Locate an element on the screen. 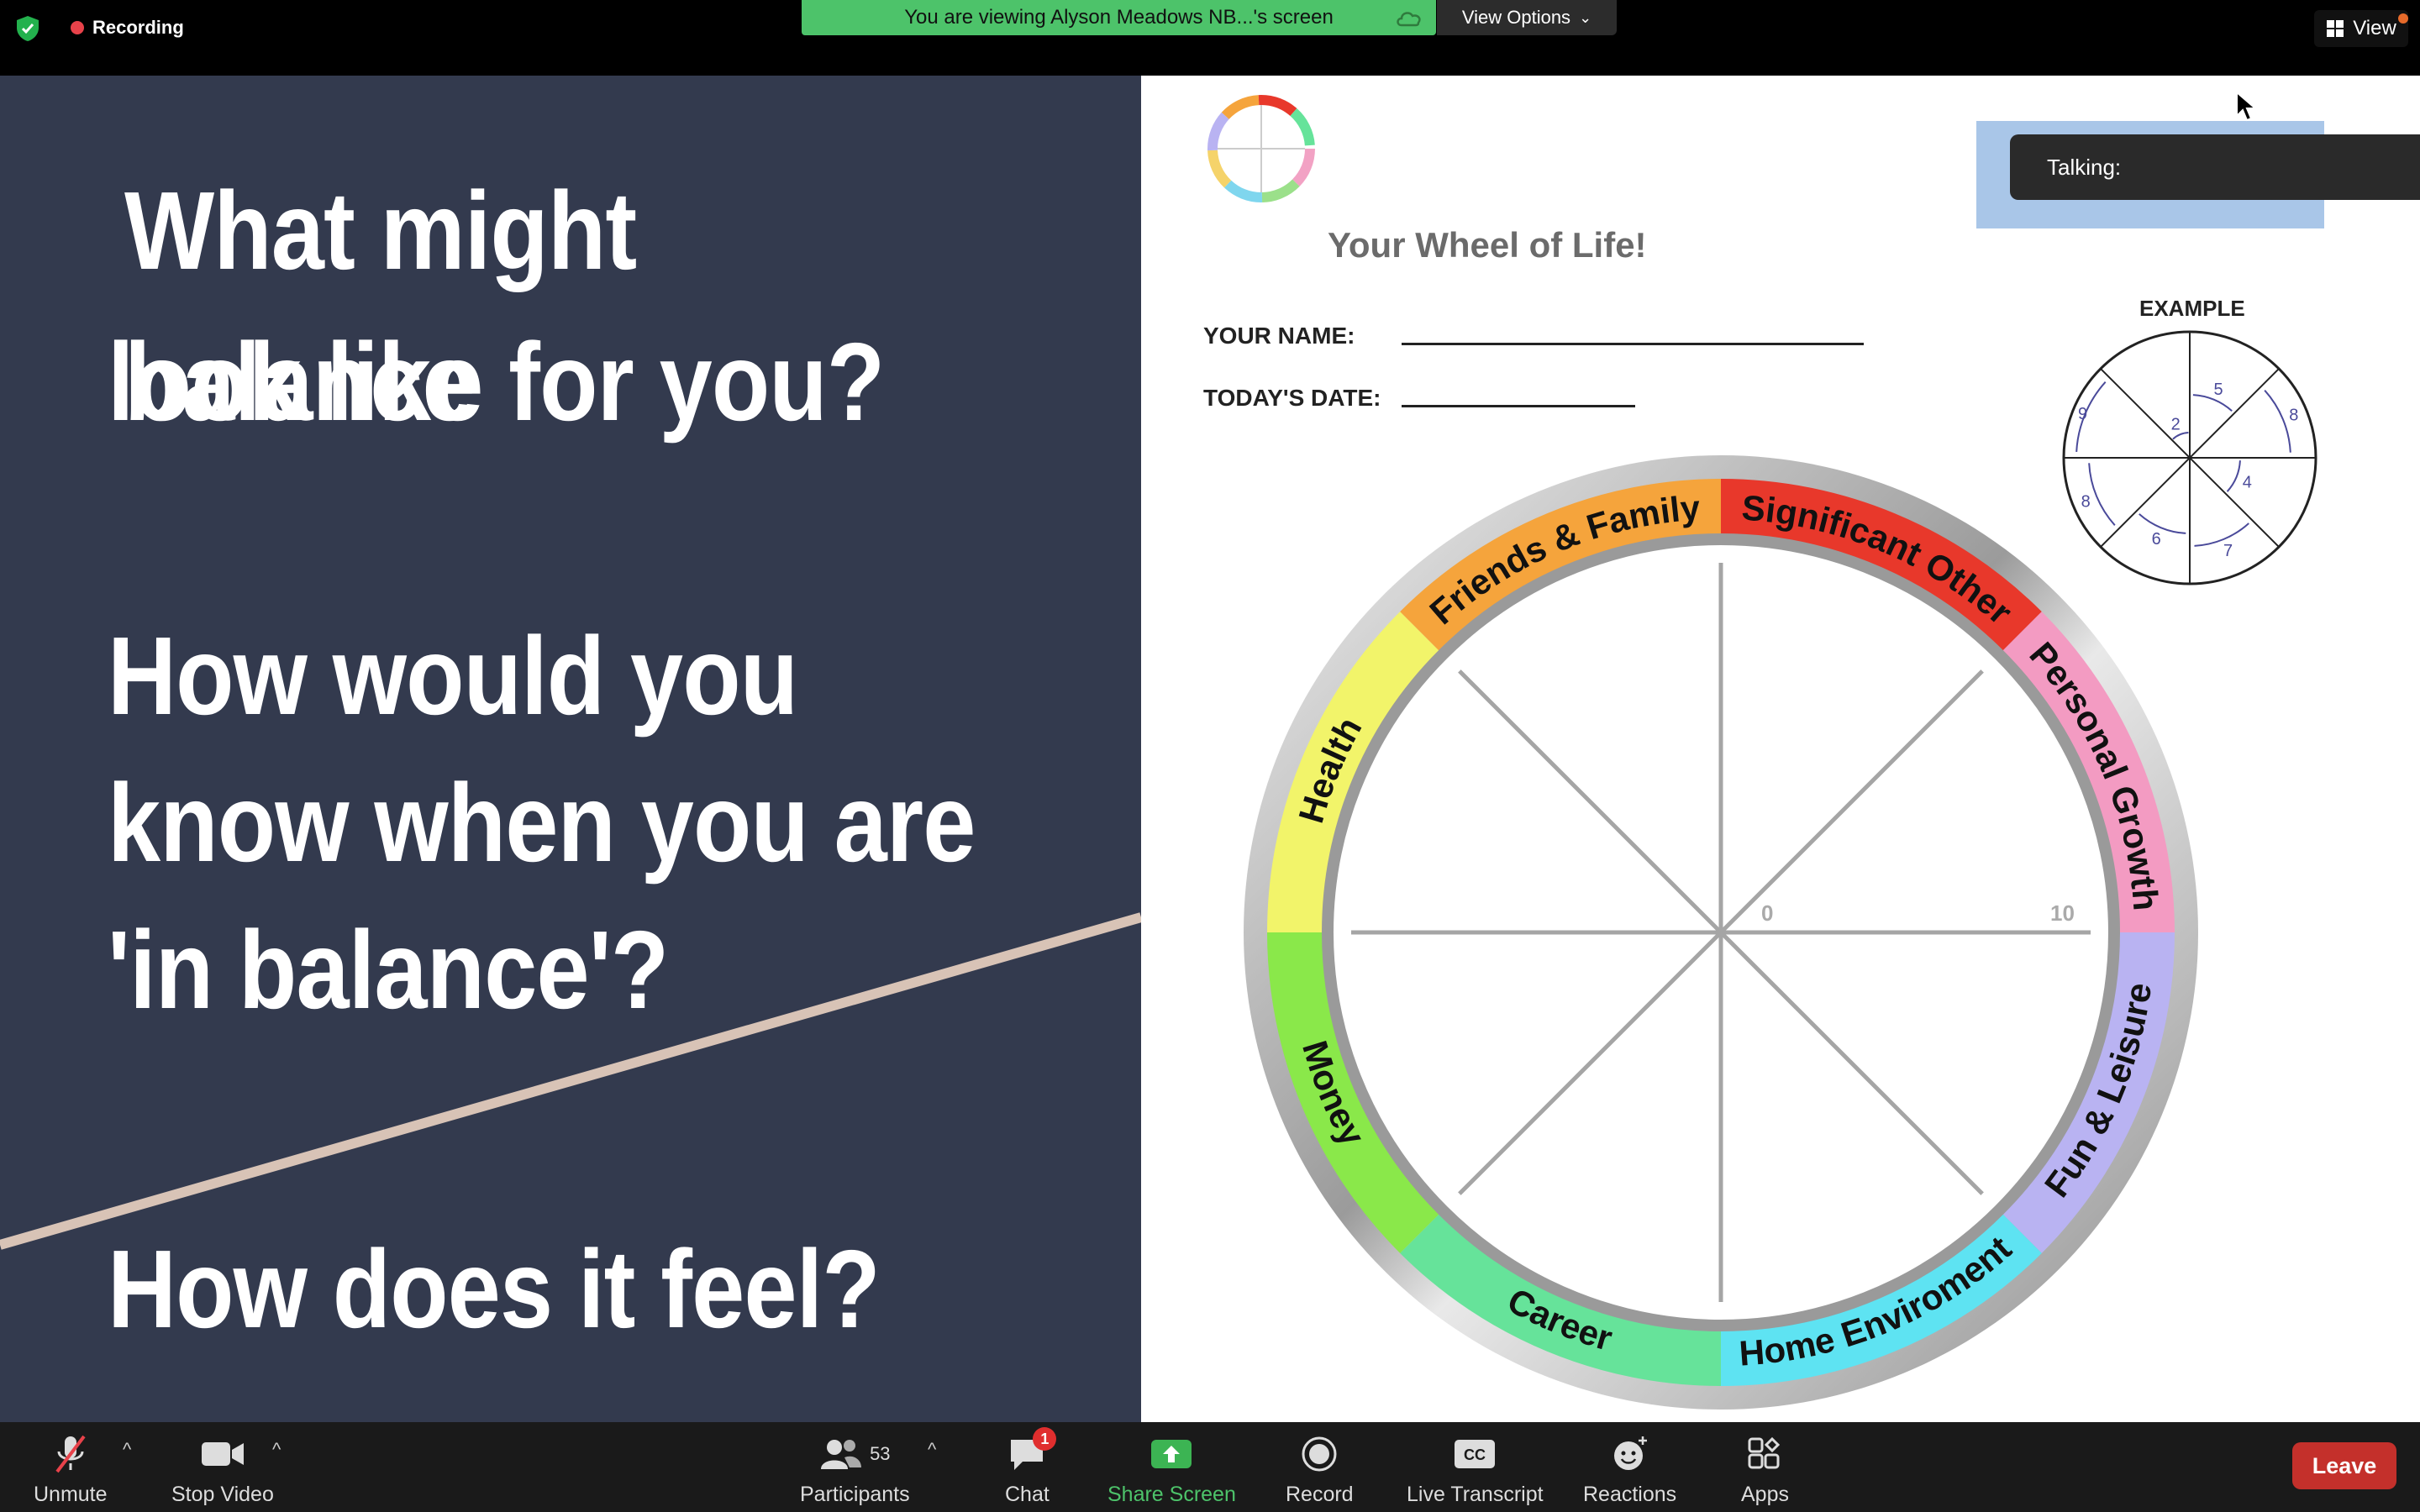 This screenshot has height=1512, width=2420. recording-label: Recording is located at coordinates (138, 27).